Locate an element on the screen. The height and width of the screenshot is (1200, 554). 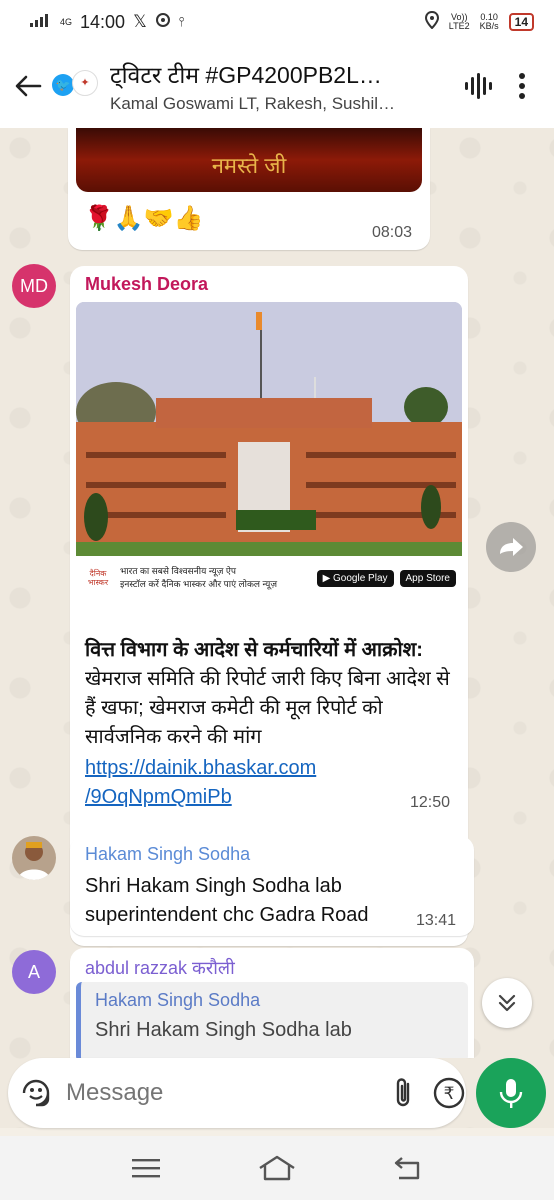
battery-indicator: 14 is located at coordinates (521, 22).